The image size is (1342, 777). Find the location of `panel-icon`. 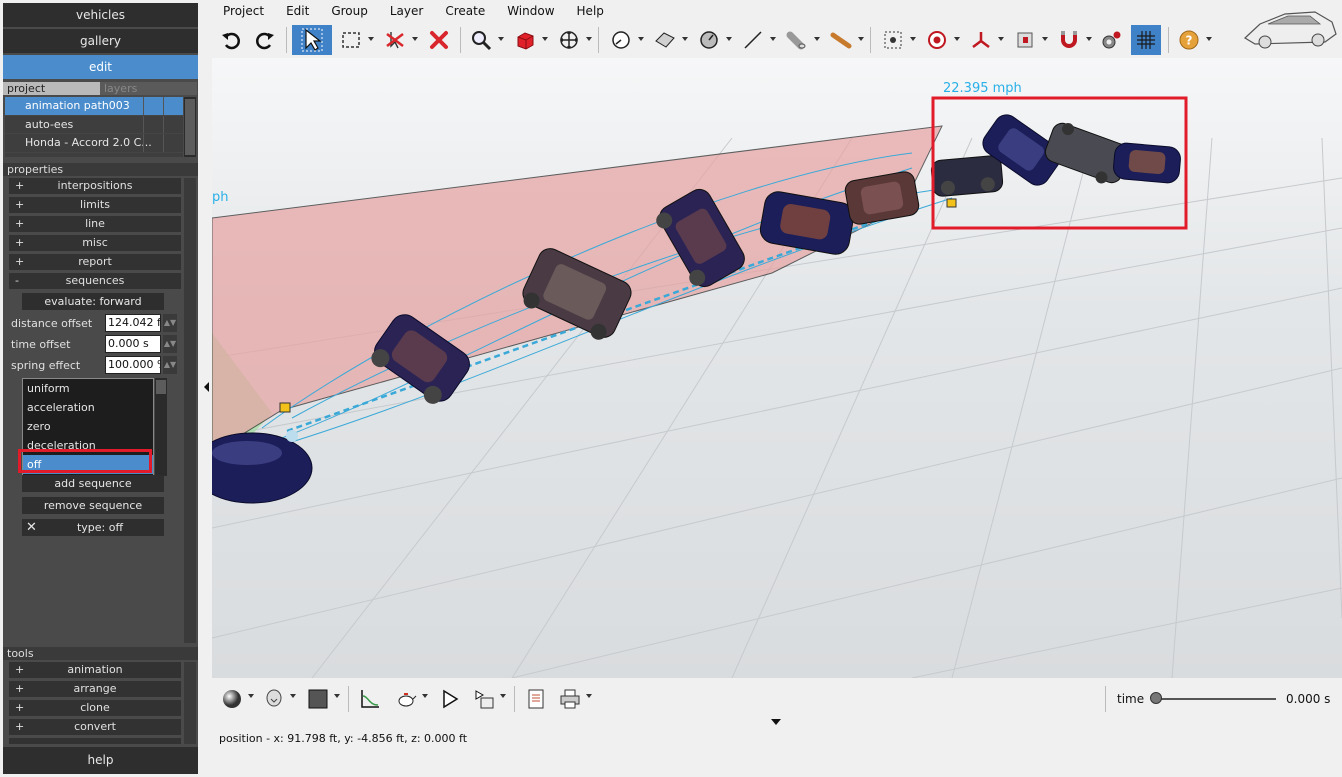

panel-icon is located at coordinates (1025, 40).